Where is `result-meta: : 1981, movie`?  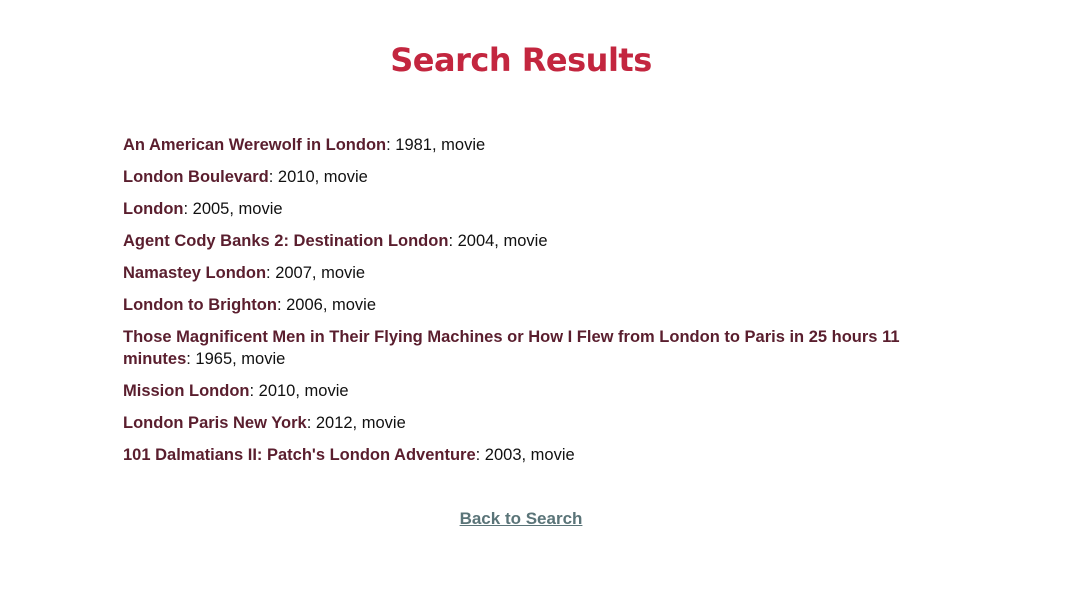
result-meta: : 1981, movie is located at coordinates (436, 145).